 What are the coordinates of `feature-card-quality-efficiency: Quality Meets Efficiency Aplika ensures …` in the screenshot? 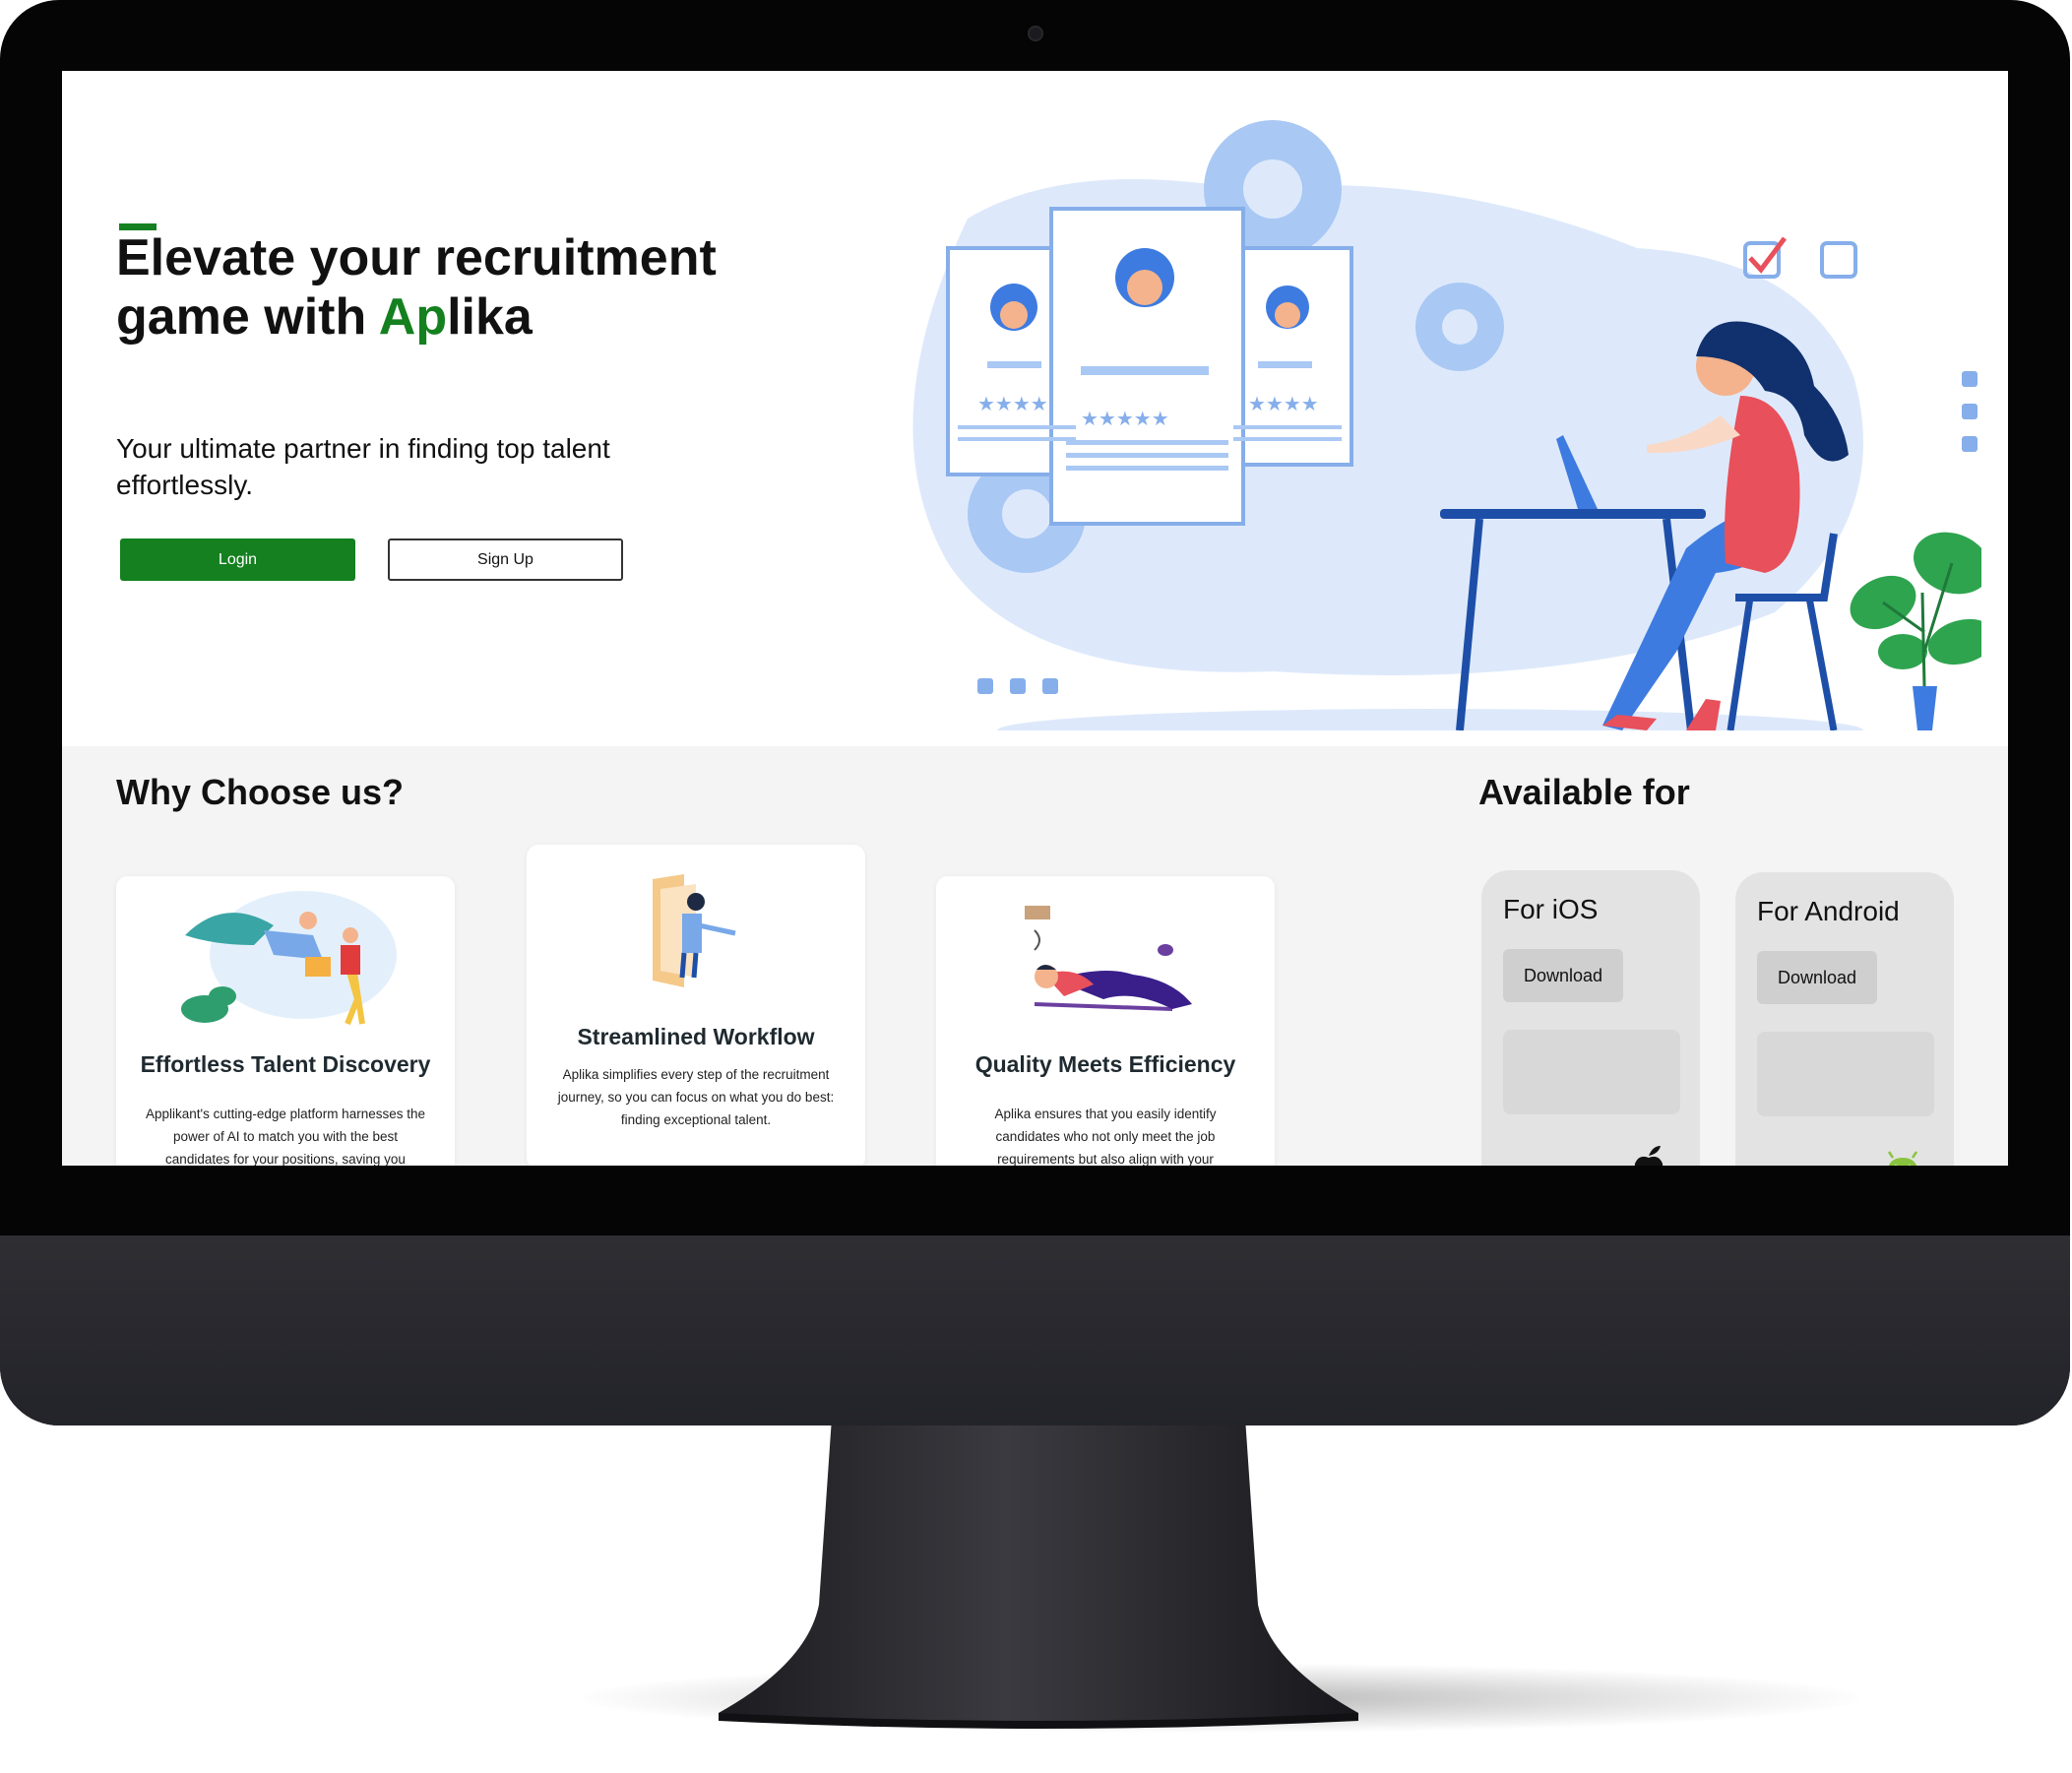 It's located at (1105, 1021).